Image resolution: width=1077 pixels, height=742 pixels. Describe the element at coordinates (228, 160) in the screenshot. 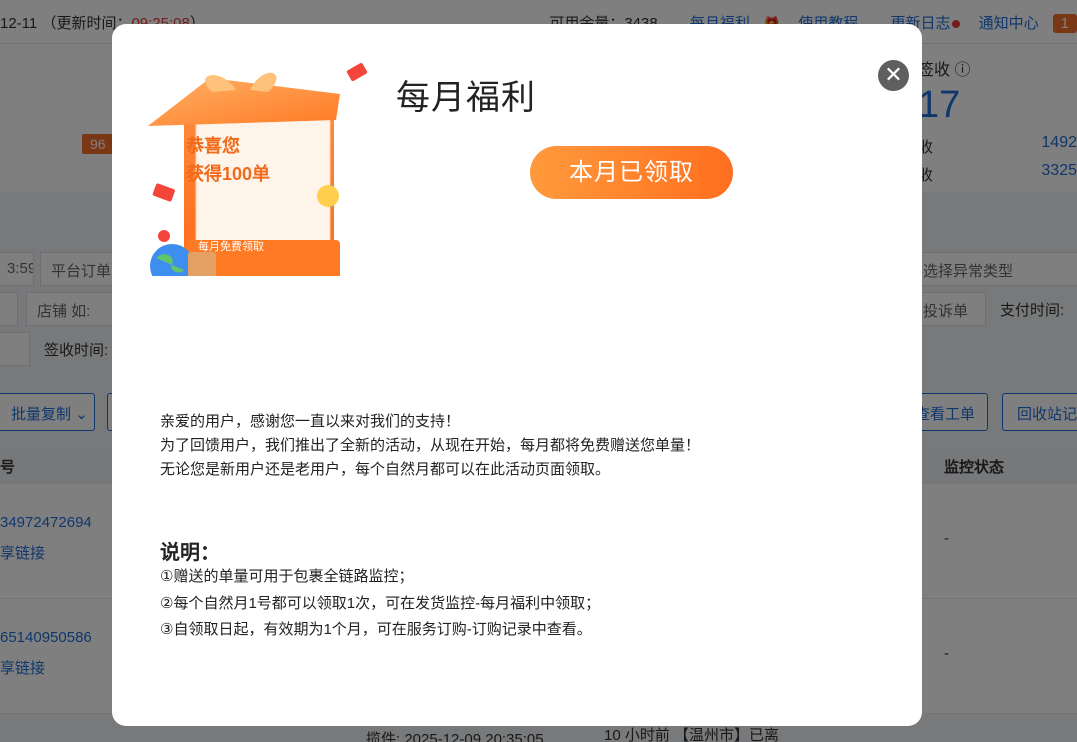

I see `gift-headline: 恭喜您 获得100单` at that location.